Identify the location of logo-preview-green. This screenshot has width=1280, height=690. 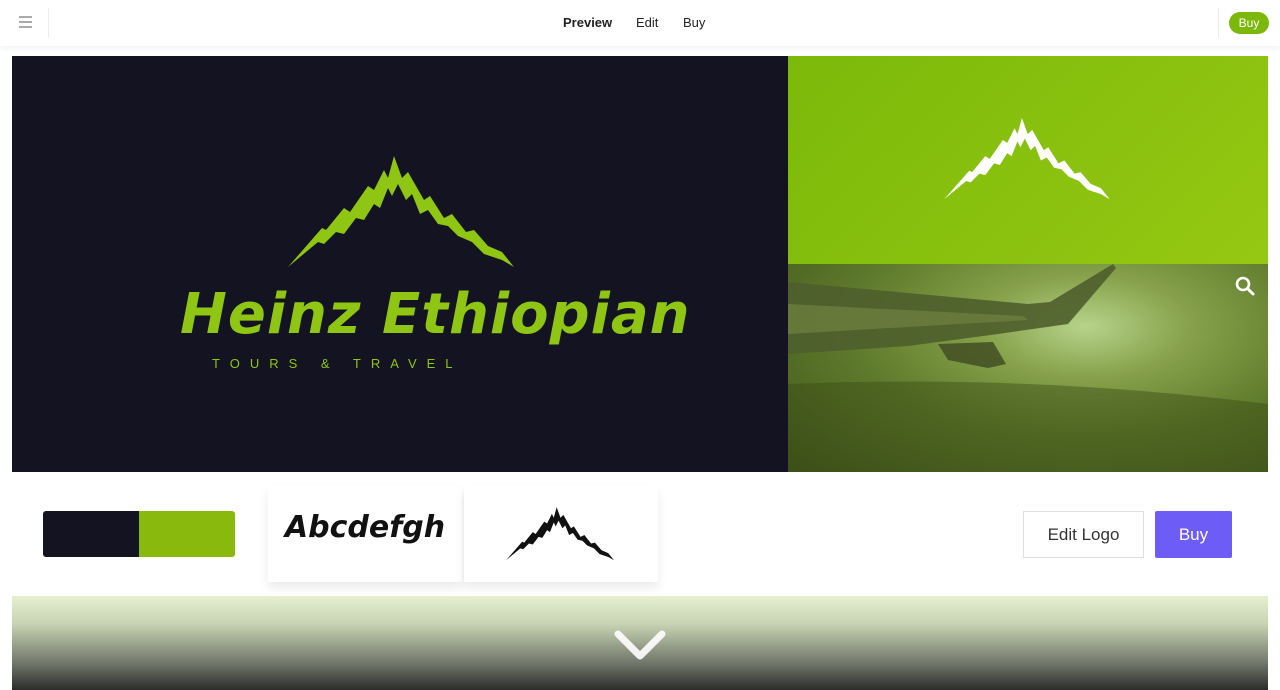
(1028, 160).